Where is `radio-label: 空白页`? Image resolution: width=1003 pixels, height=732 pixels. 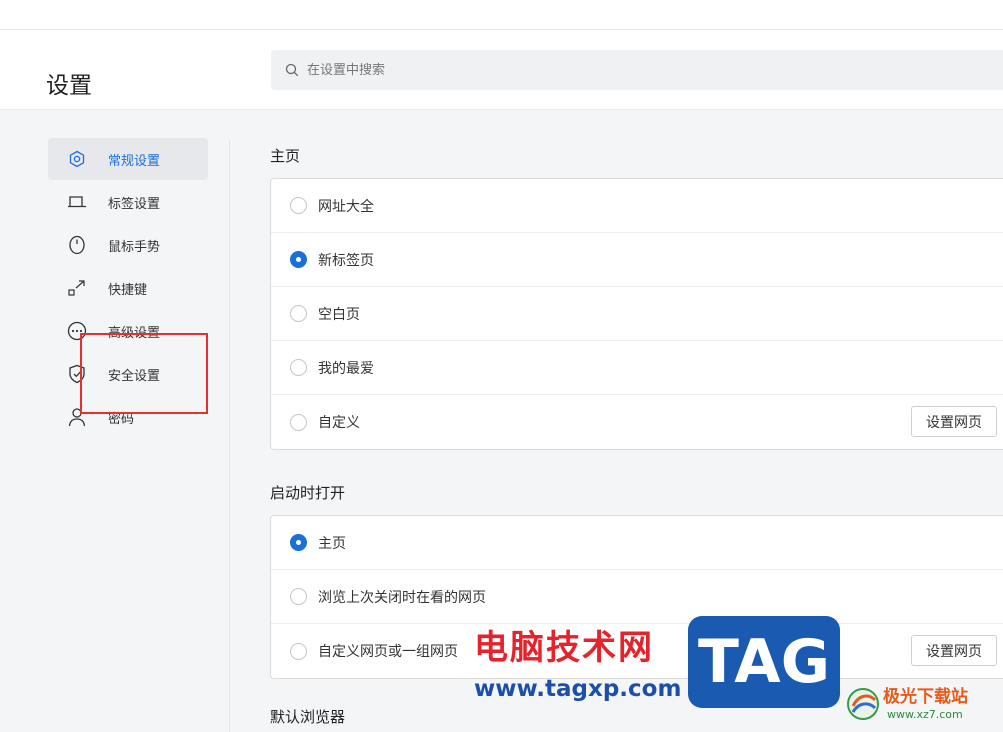 radio-label: 空白页 is located at coordinates (339, 314).